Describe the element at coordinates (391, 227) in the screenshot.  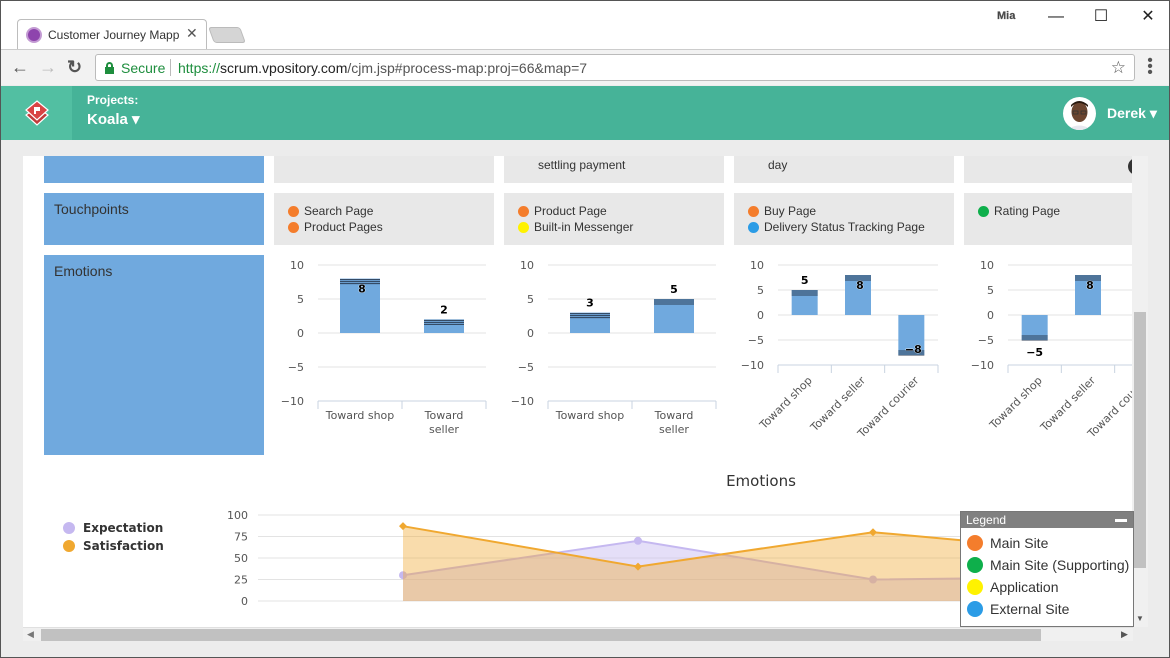
I see `touchpoint-item: Product Pages` at that location.